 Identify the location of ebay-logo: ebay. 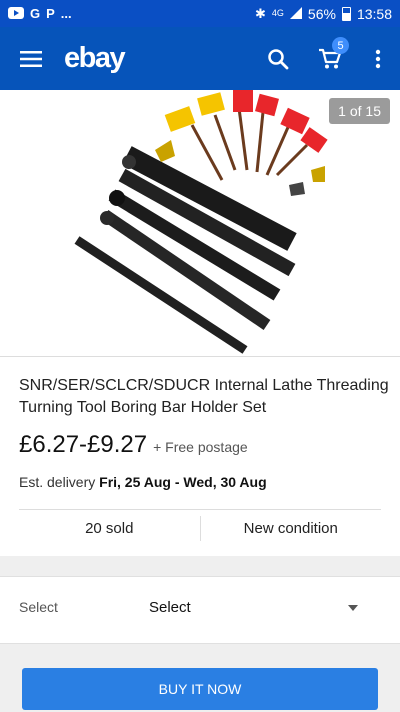
(95, 58).